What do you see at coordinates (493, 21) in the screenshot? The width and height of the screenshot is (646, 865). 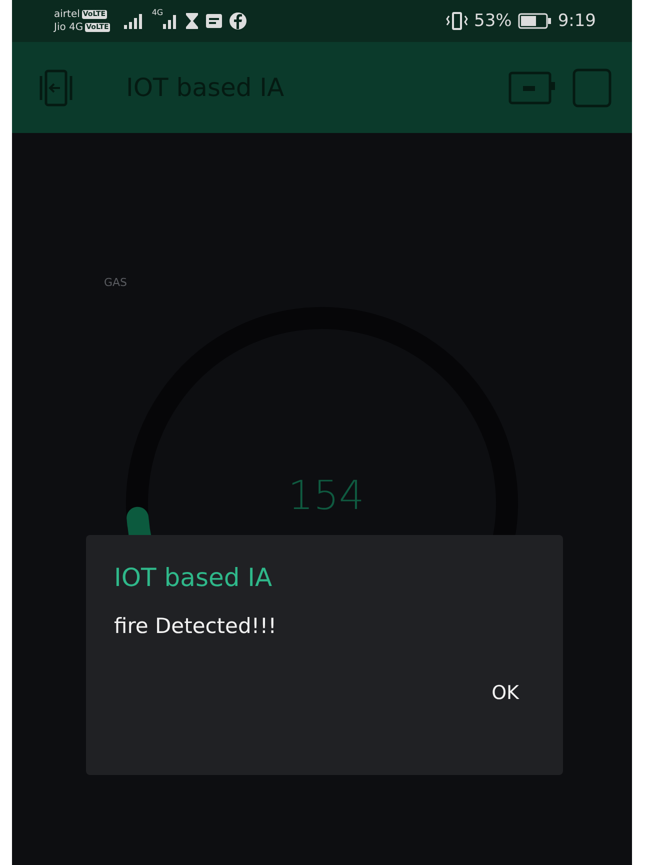 I see `battery-percent: 53%` at bounding box center [493, 21].